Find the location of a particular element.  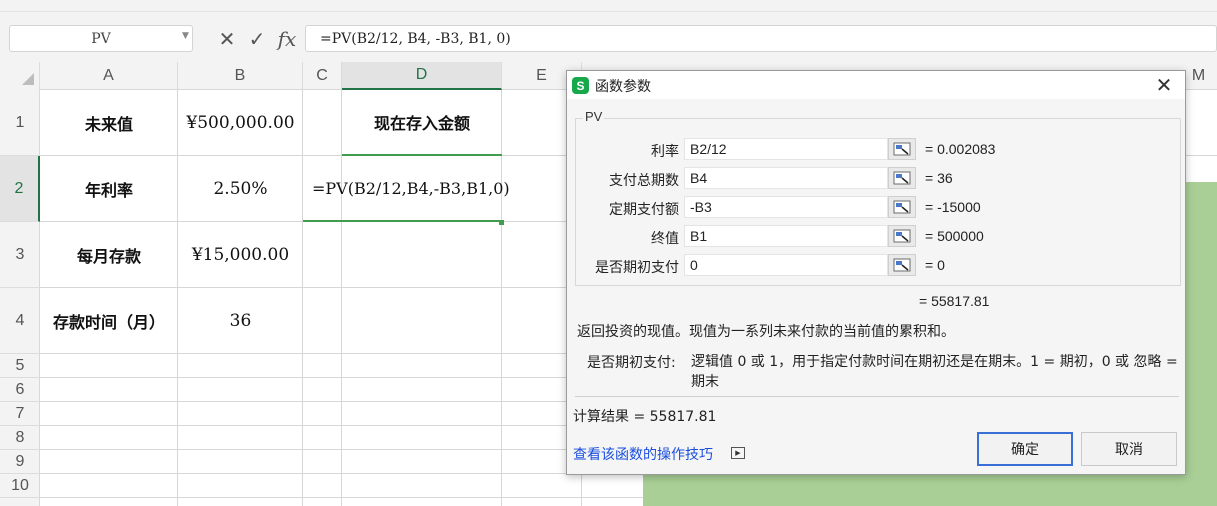

ok-button: 确定 is located at coordinates (1025, 449).